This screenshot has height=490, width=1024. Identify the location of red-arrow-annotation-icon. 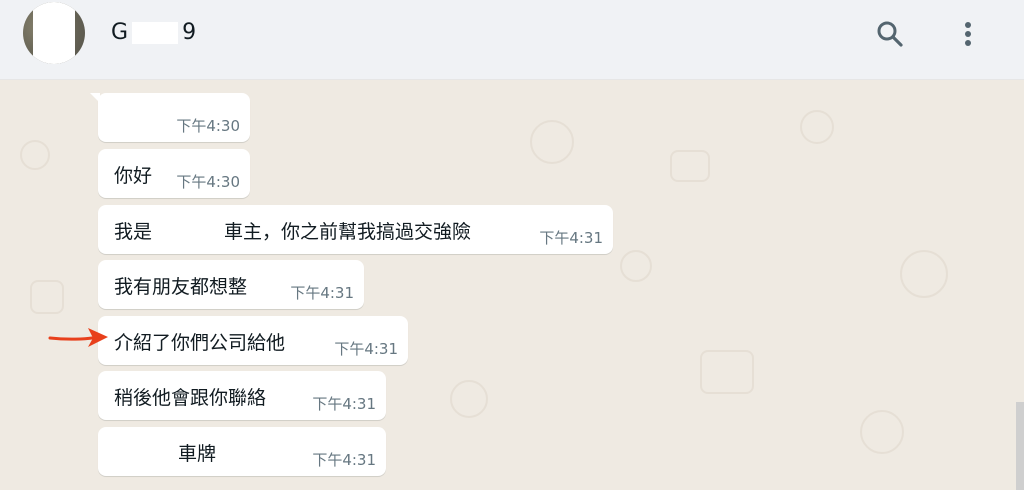
(78, 337).